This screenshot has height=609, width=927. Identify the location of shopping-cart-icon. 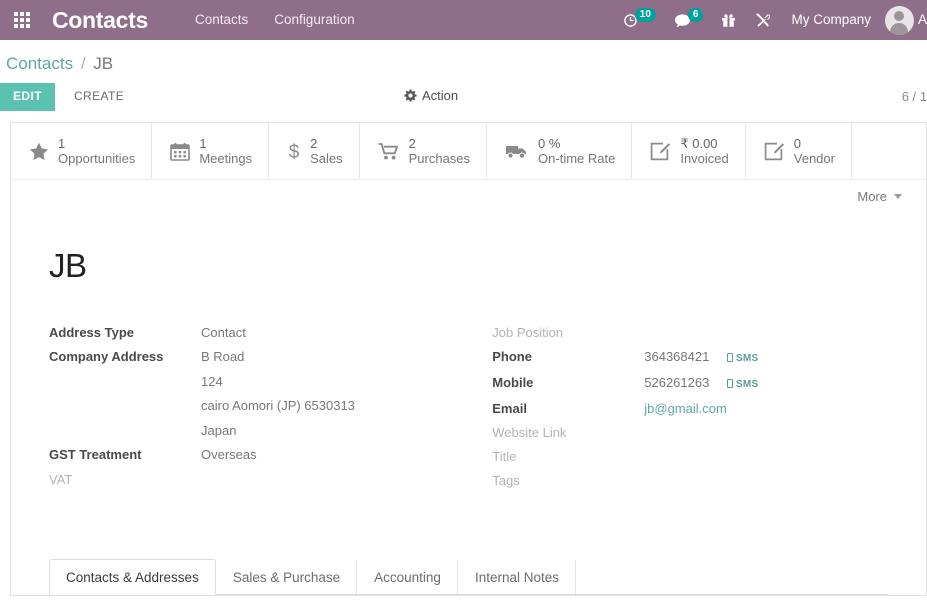
(389, 151).